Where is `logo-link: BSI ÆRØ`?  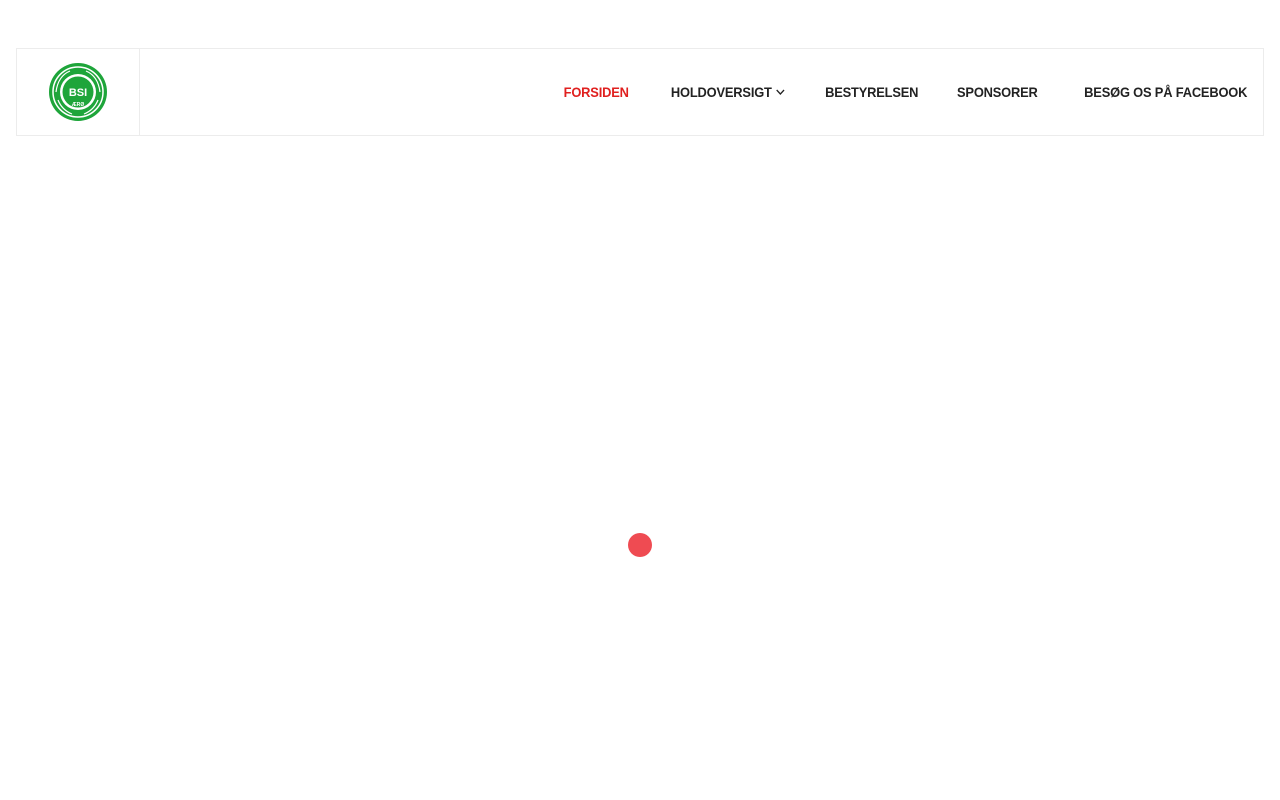 logo-link: BSI ÆRØ is located at coordinates (78, 92).